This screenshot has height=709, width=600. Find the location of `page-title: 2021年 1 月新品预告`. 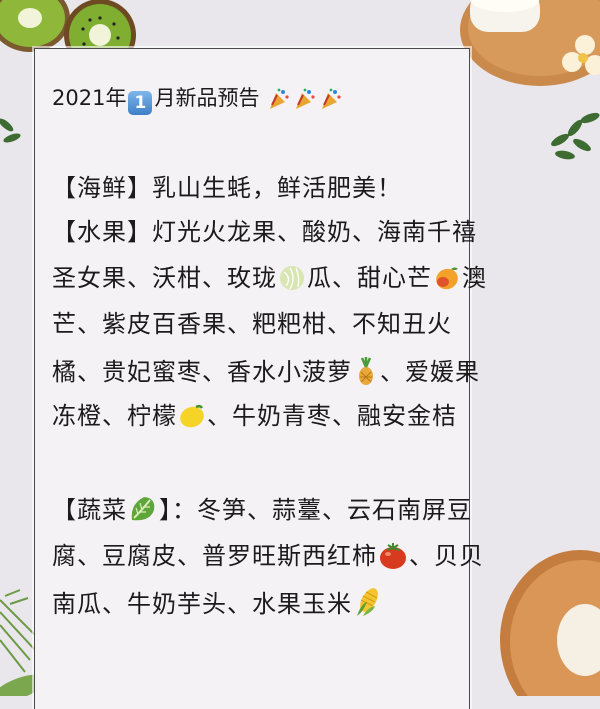

page-title: 2021年 1 月新品预告 is located at coordinates (312, 98).